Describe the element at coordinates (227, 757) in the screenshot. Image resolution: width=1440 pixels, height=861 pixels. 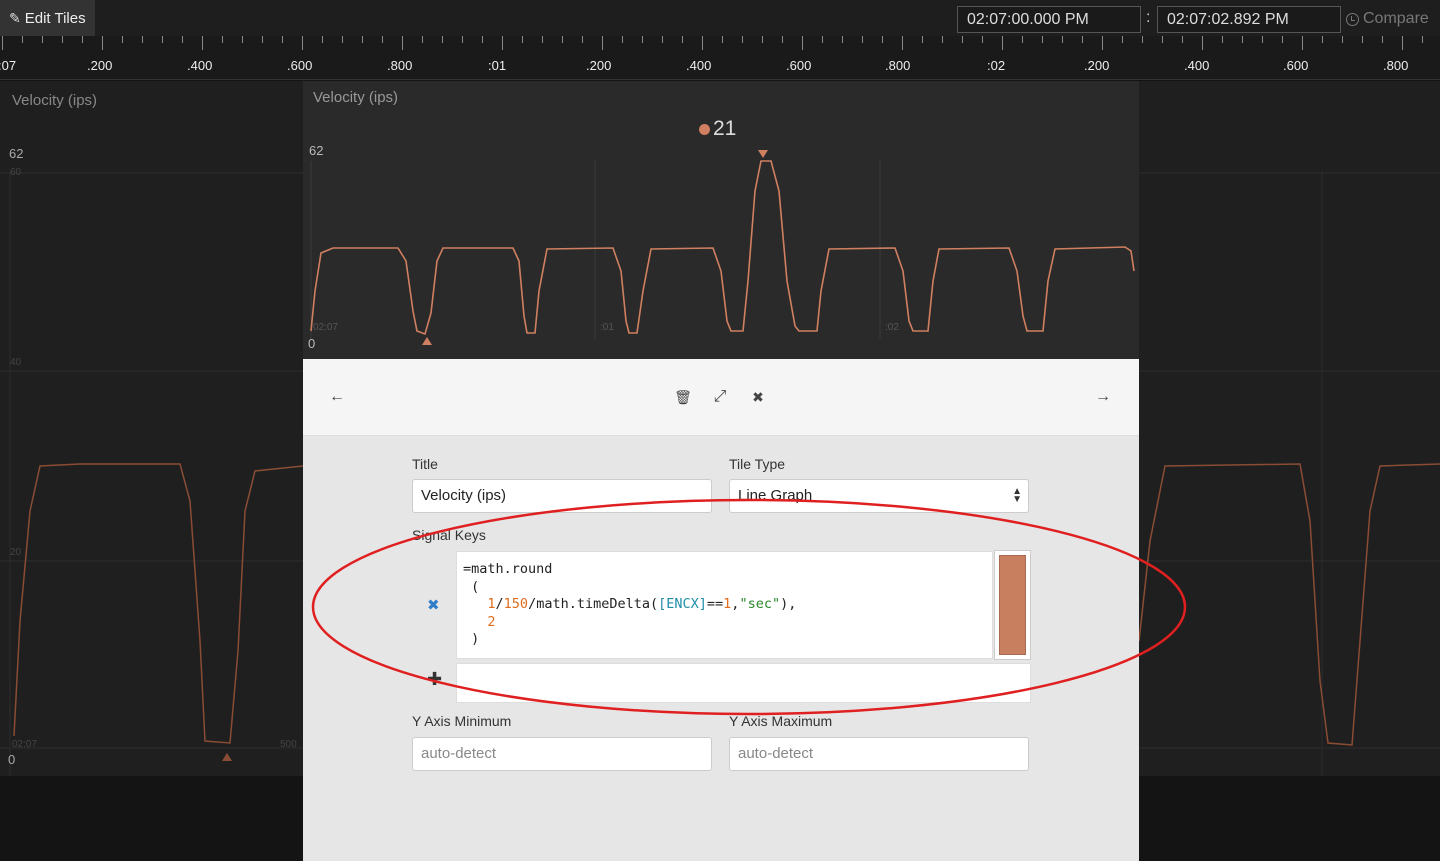
I see `bg-min-marker` at that location.